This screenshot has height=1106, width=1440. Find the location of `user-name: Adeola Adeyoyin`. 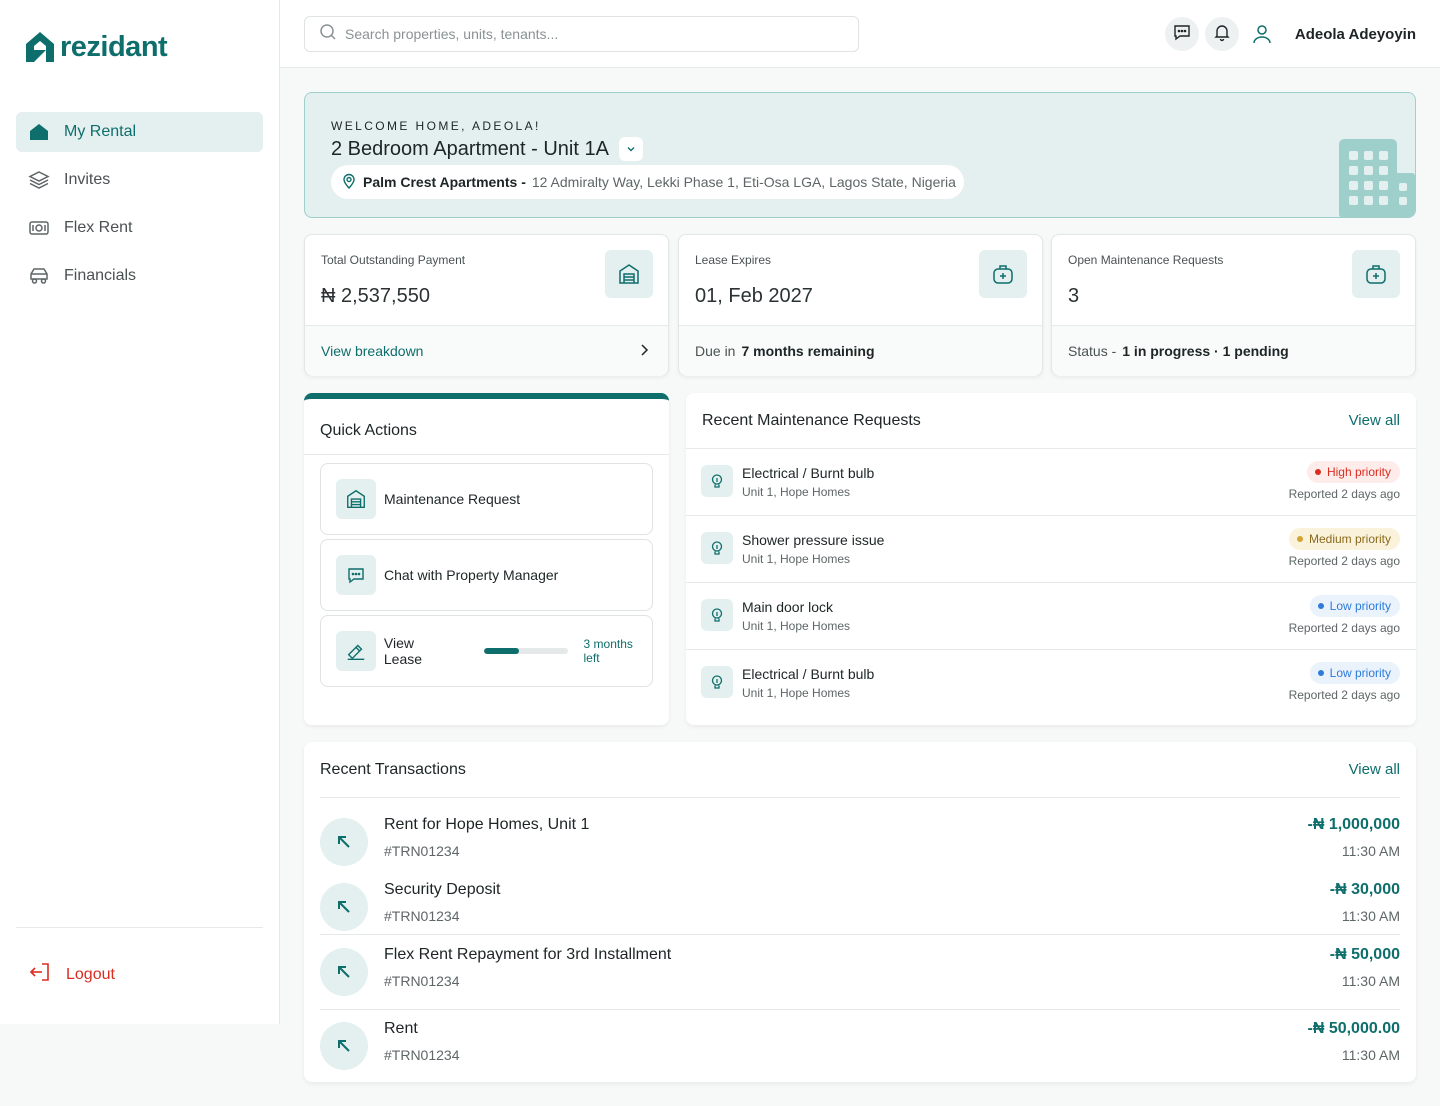

user-name: Adeola Adeyoyin is located at coordinates (1355, 34).